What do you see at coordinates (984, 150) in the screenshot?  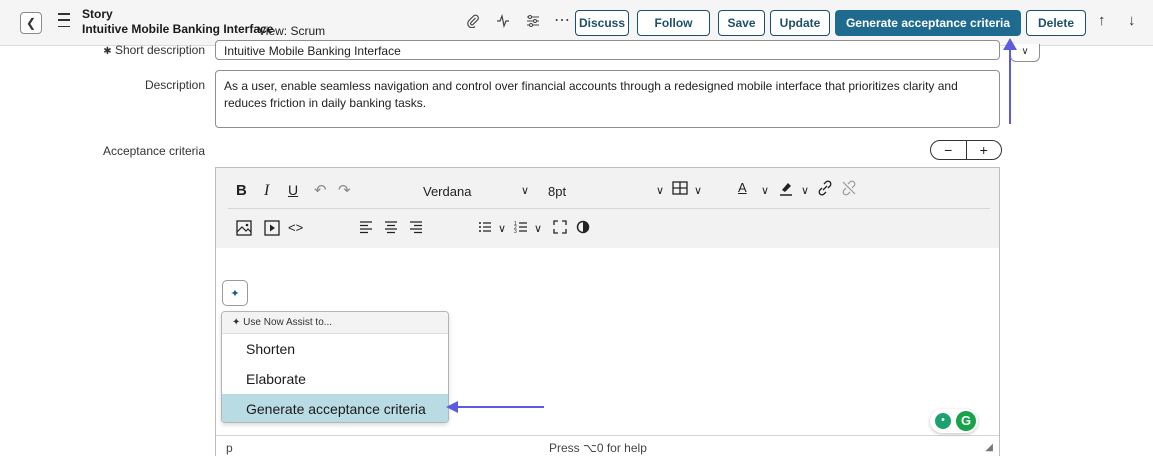 I see `plus-icon: +` at bounding box center [984, 150].